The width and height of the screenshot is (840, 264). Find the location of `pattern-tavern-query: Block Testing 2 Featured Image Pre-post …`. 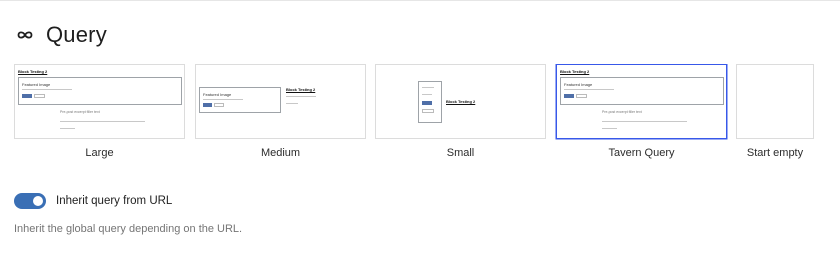

pattern-tavern-query: Block Testing 2 Featured Image Pre-post … is located at coordinates (641, 111).